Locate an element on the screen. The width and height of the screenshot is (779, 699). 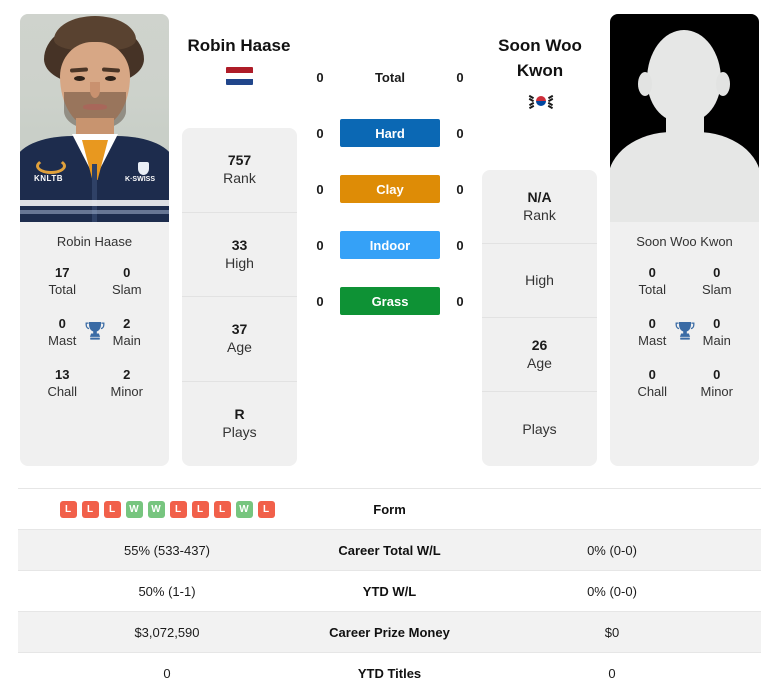
rank-row-age-right: 26 Age is located at coordinates (539, 355).